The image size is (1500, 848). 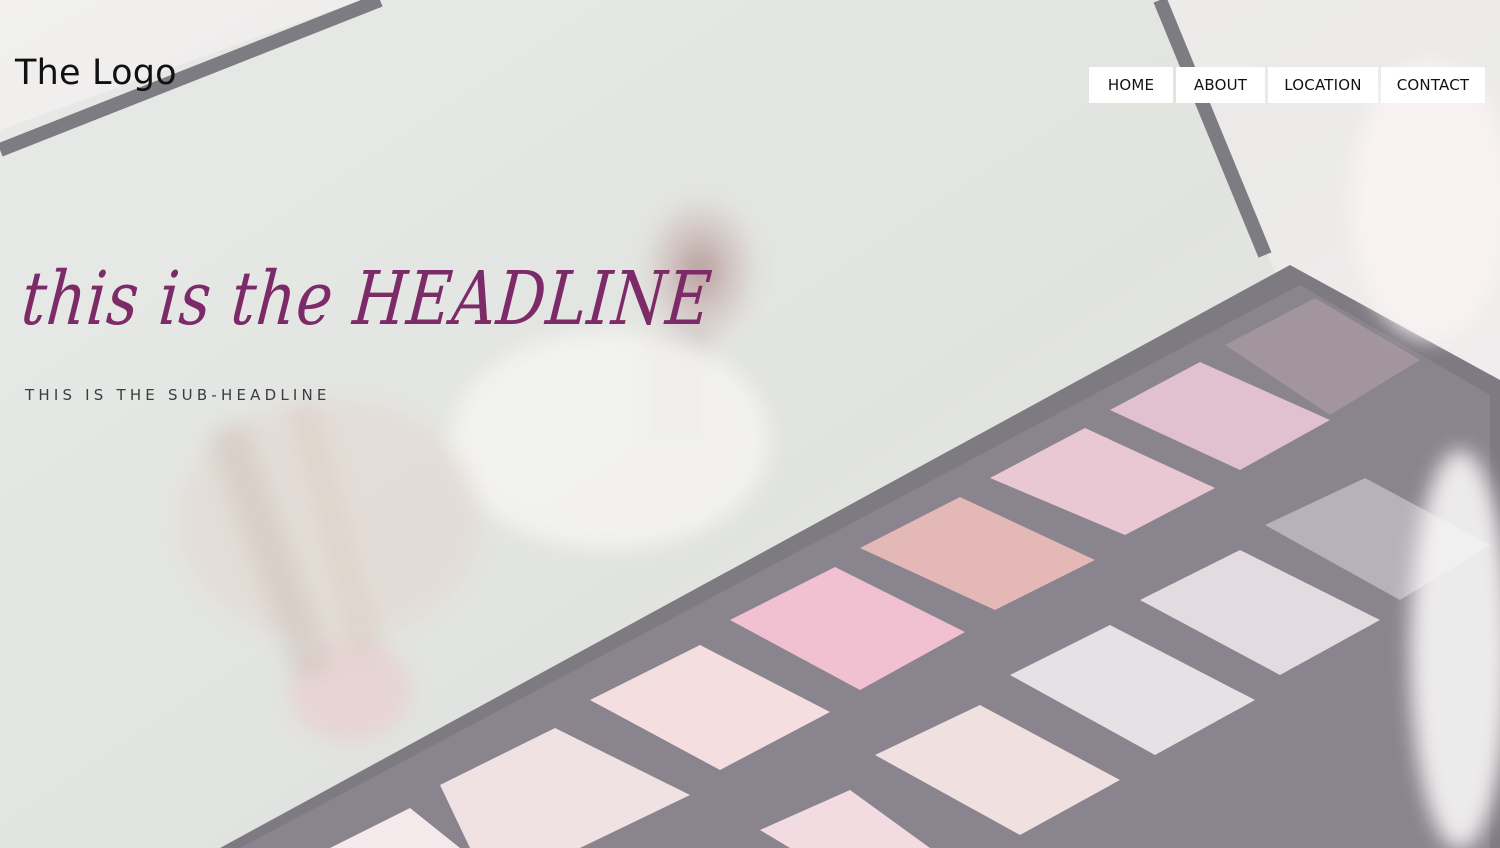 I want to click on hero-headline: this is the HEADLINE, so click(x=367, y=299).